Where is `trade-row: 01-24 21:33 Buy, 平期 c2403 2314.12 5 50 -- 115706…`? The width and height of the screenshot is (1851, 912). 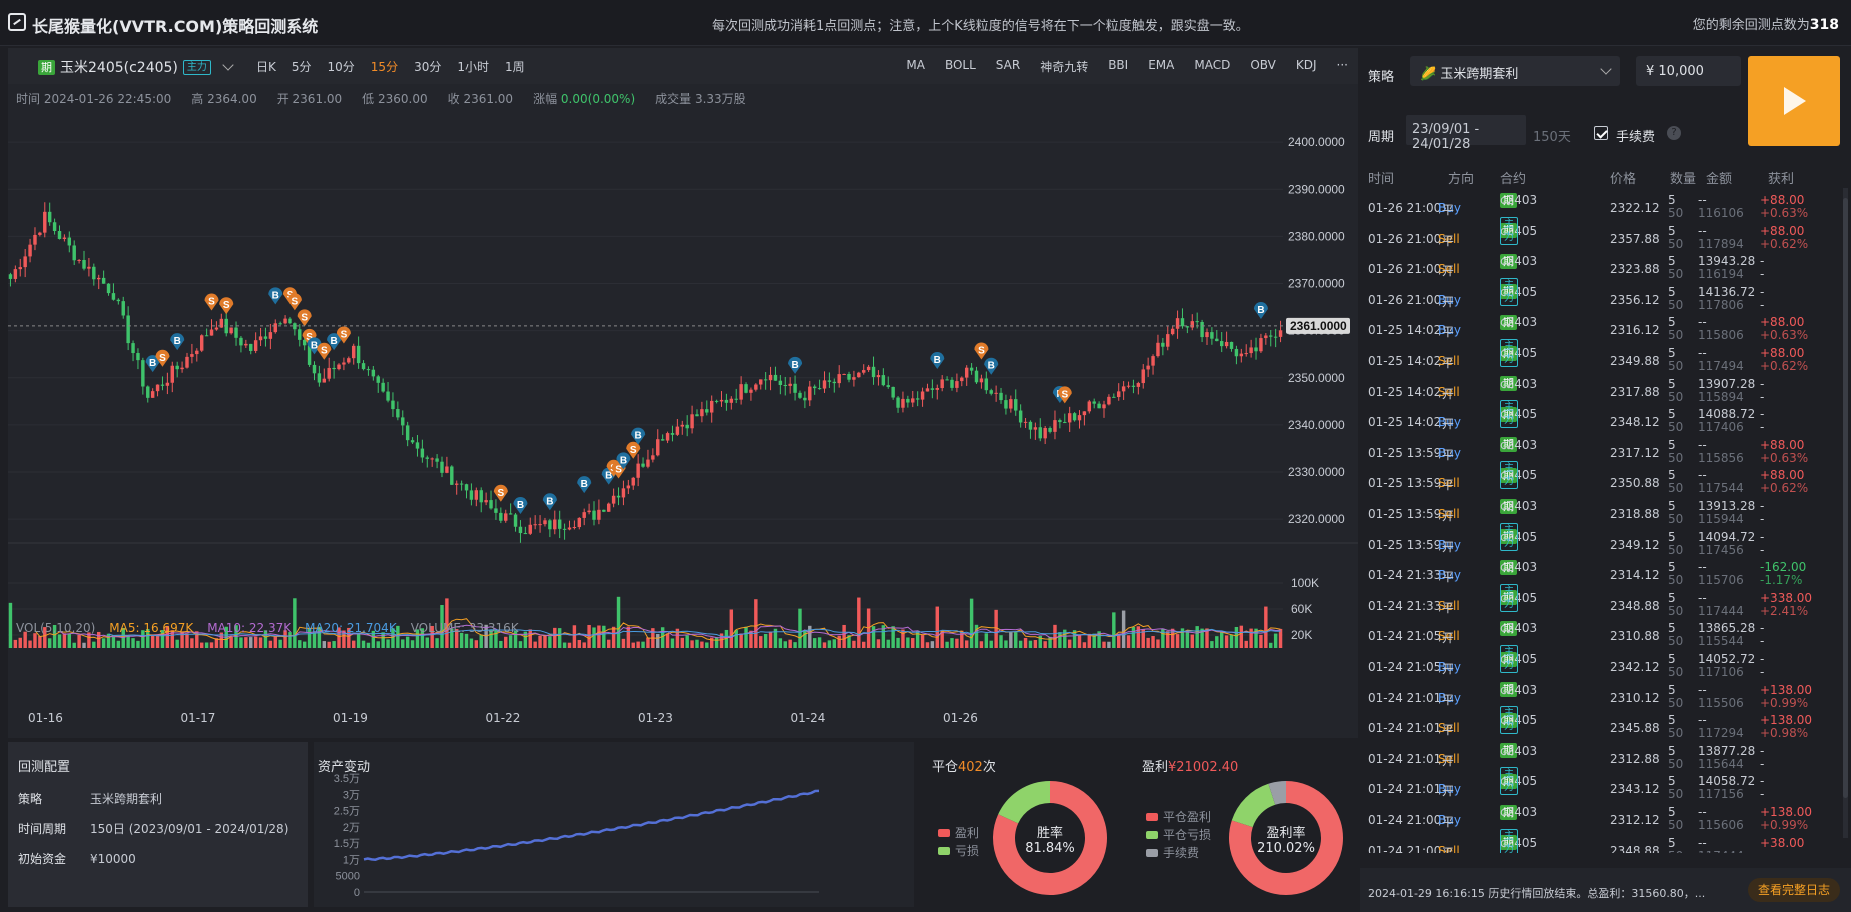
trade-row: 01-24 21:33 Buy, 平期 c2403 2314.12 5 50 -- 115706… is located at coordinates (1600, 574).